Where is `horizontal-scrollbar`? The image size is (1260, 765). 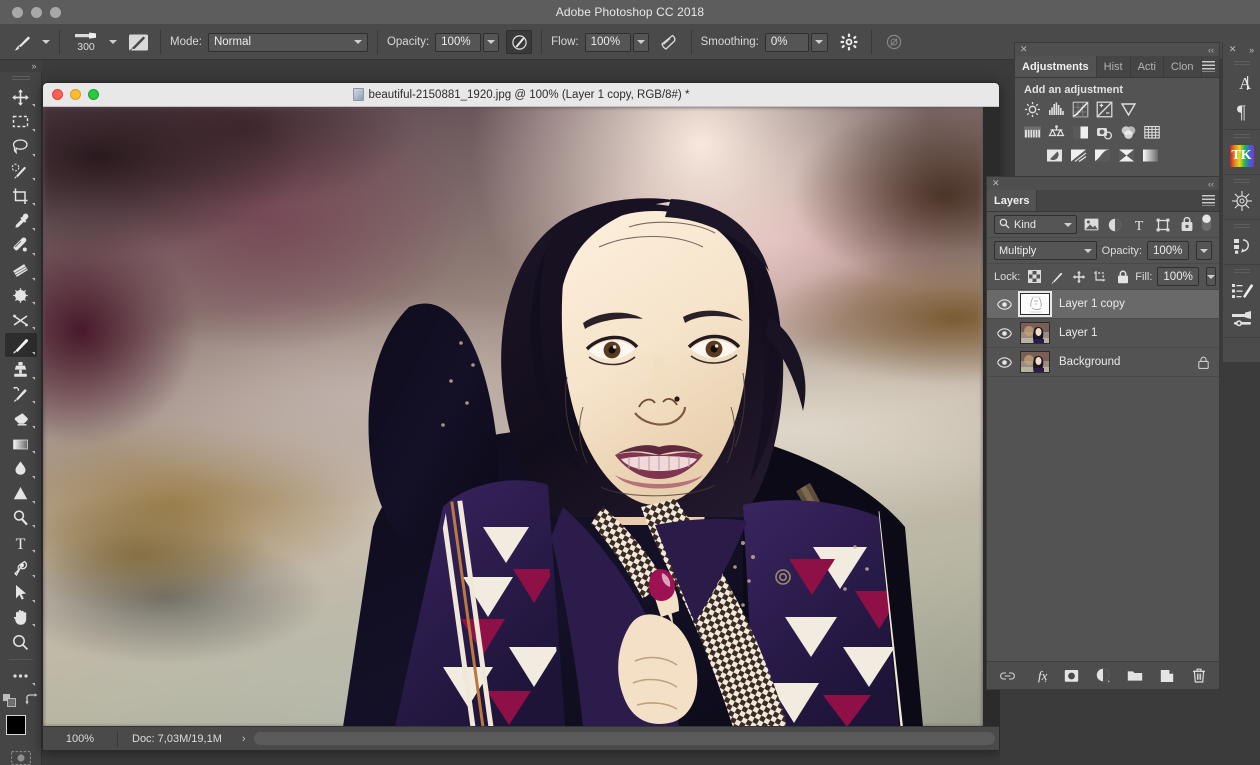
horizontal-scrollbar is located at coordinates (624, 738).